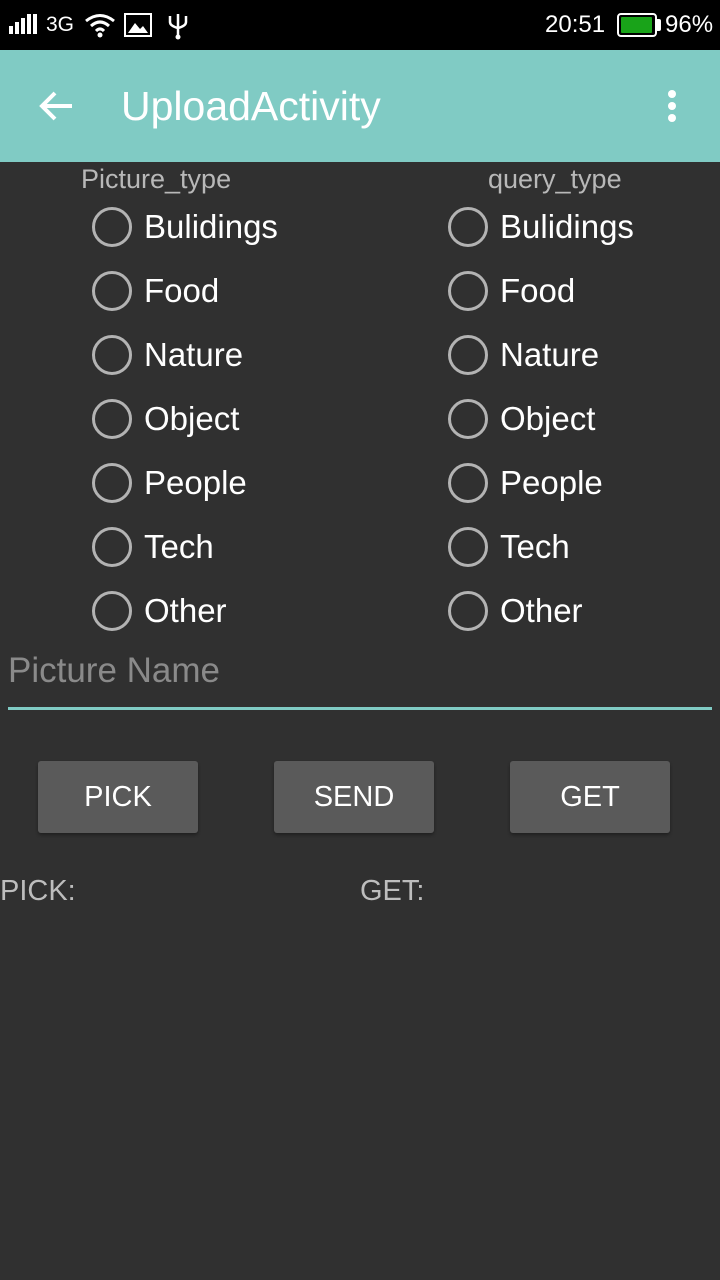  I want to click on get-button: GET, so click(590, 797).